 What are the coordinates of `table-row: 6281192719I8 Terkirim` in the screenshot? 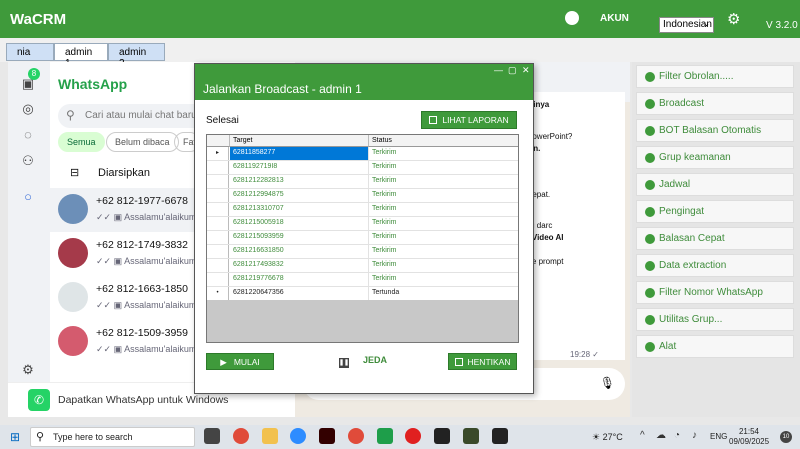 It's located at (362, 168).